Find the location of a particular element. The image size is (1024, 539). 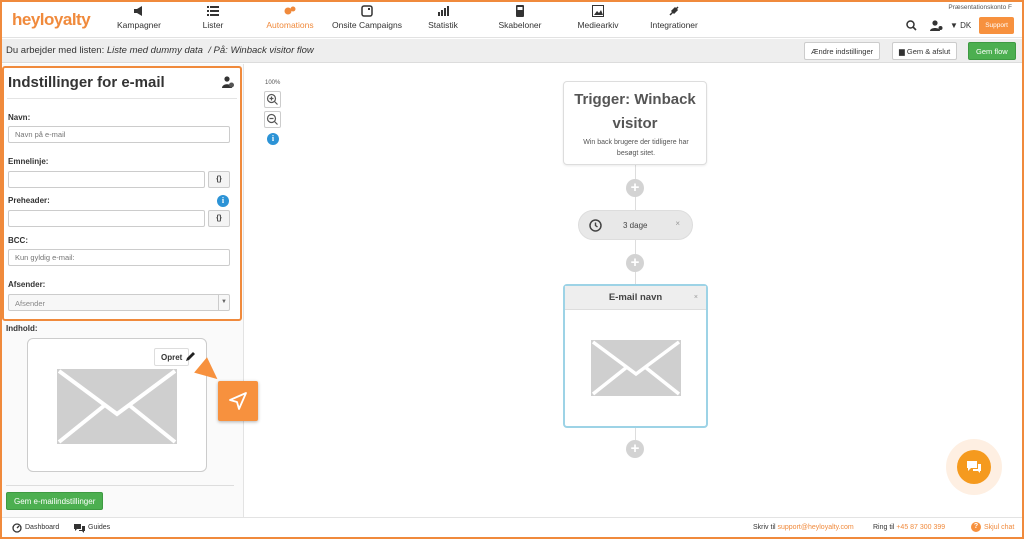

zoom-out-button is located at coordinates (272, 119).